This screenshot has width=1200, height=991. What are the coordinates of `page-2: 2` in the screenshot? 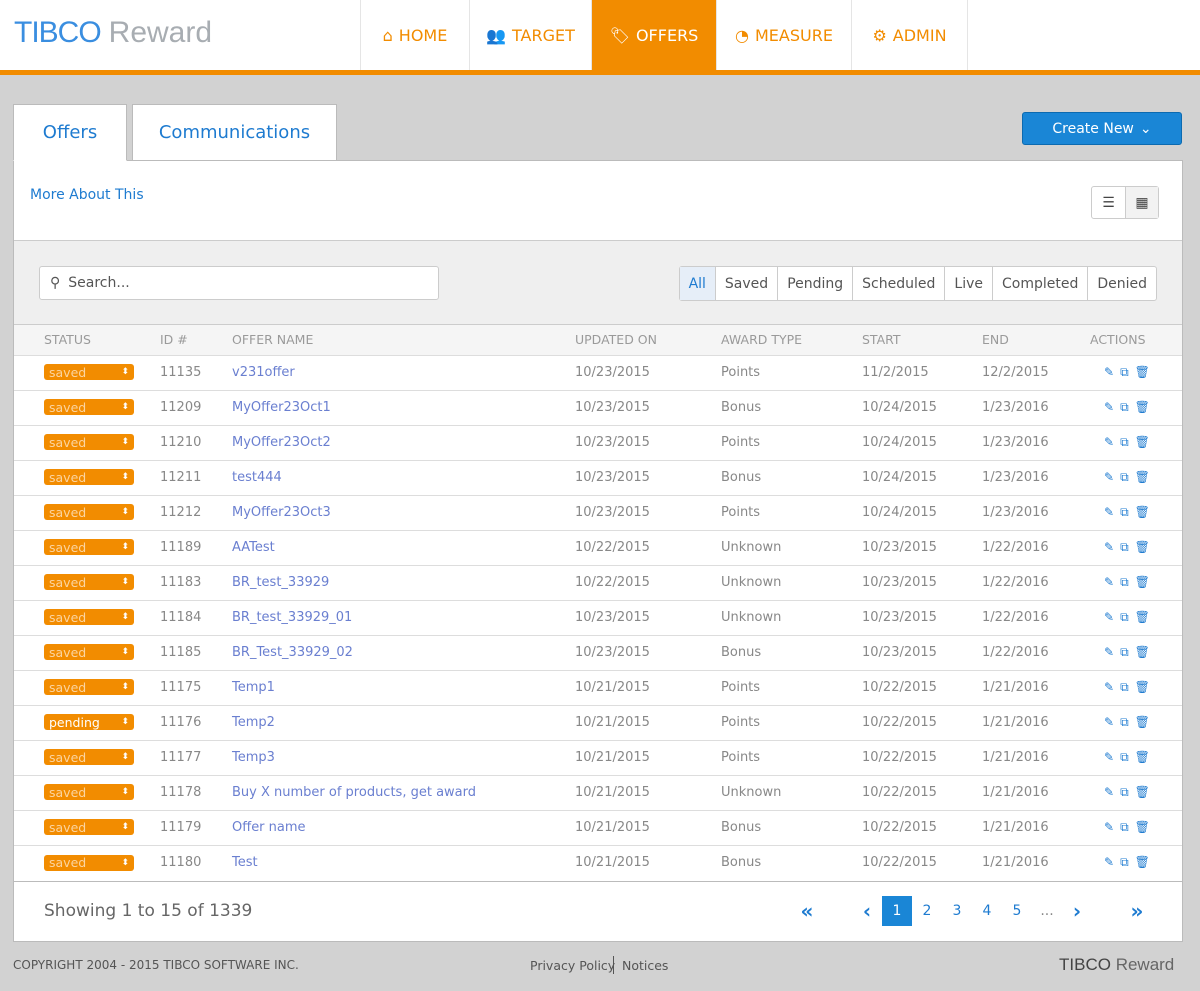 It's located at (927, 911).